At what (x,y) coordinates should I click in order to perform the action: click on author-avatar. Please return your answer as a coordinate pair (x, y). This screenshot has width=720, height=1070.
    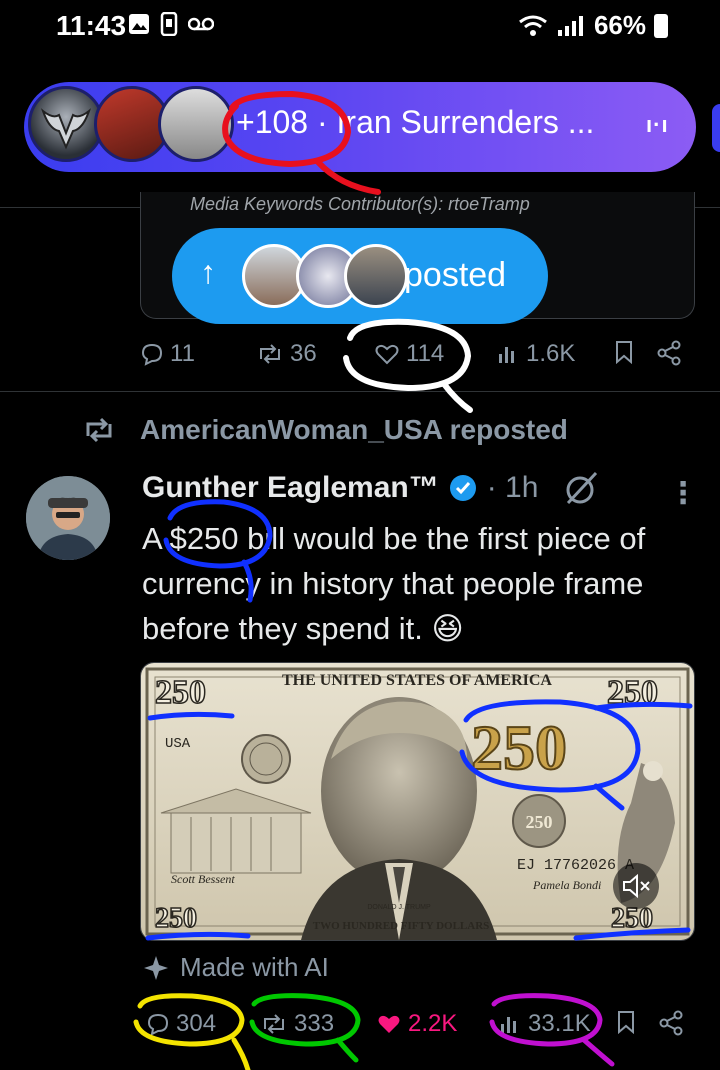
    Looking at the image, I should click on (68, 518).